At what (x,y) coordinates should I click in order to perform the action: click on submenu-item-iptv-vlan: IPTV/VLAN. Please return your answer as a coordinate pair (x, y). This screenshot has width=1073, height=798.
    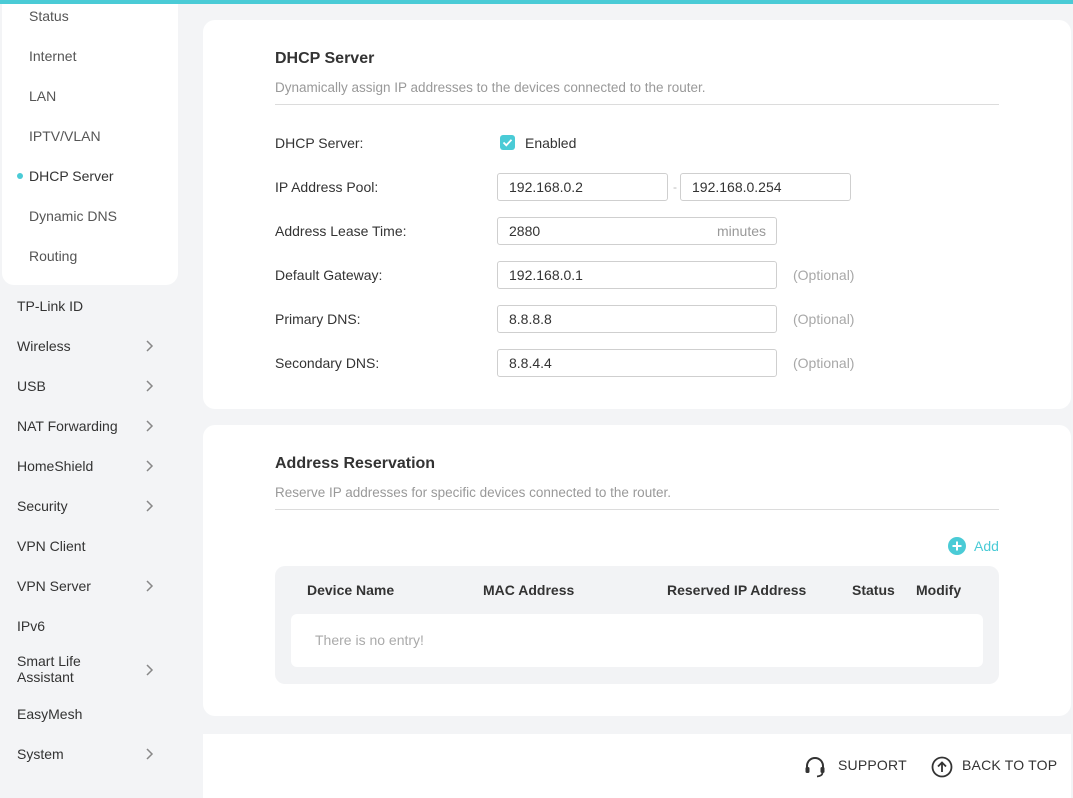
    Looking at the image, I should click on (65, 136).